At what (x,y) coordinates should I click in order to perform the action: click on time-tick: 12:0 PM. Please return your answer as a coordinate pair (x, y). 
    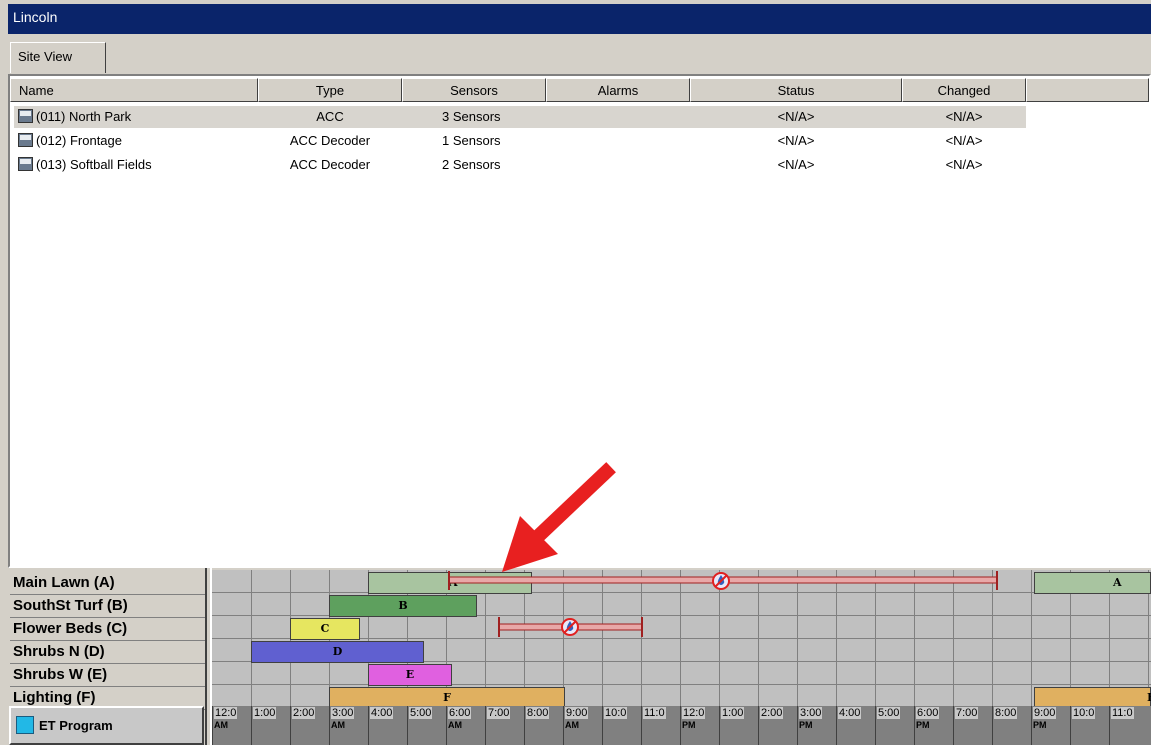
    Looking at the image, I should click on (699, 725).